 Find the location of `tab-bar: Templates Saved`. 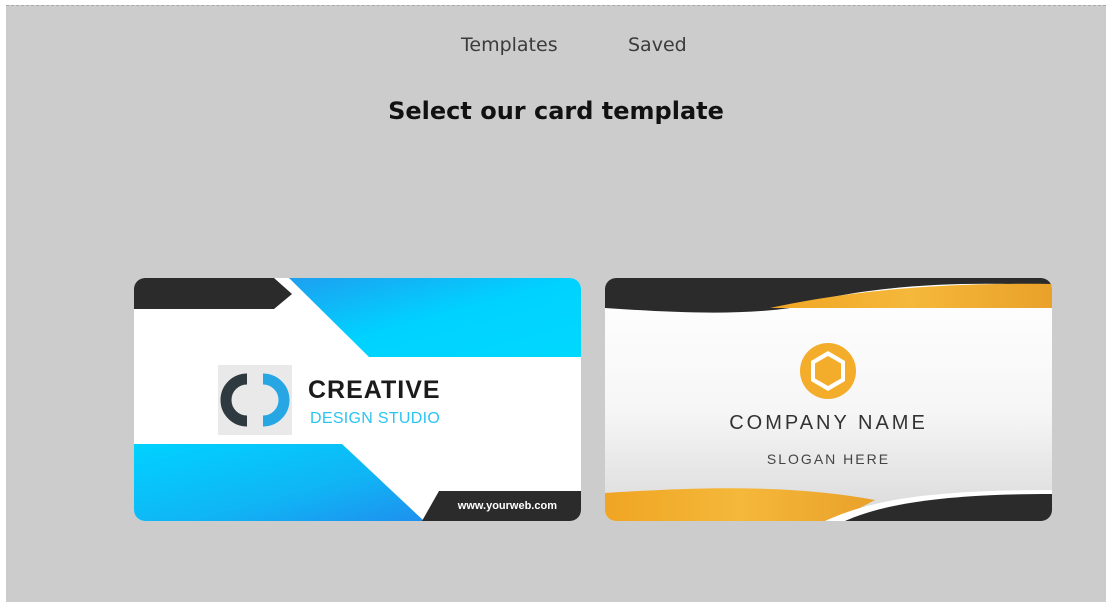

tab-bar: Templates Saved is located at coordinates (556, 47).